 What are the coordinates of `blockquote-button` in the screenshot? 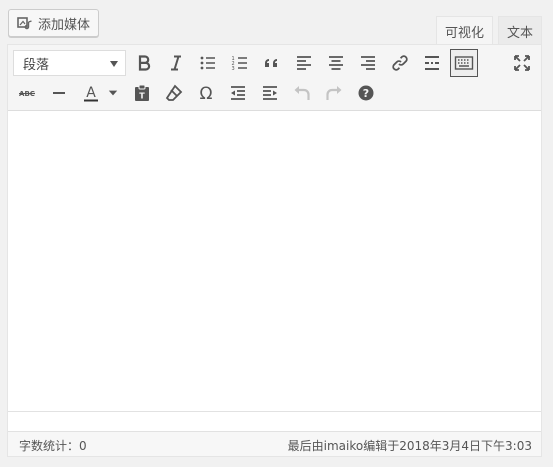 It's located at (272, 63).